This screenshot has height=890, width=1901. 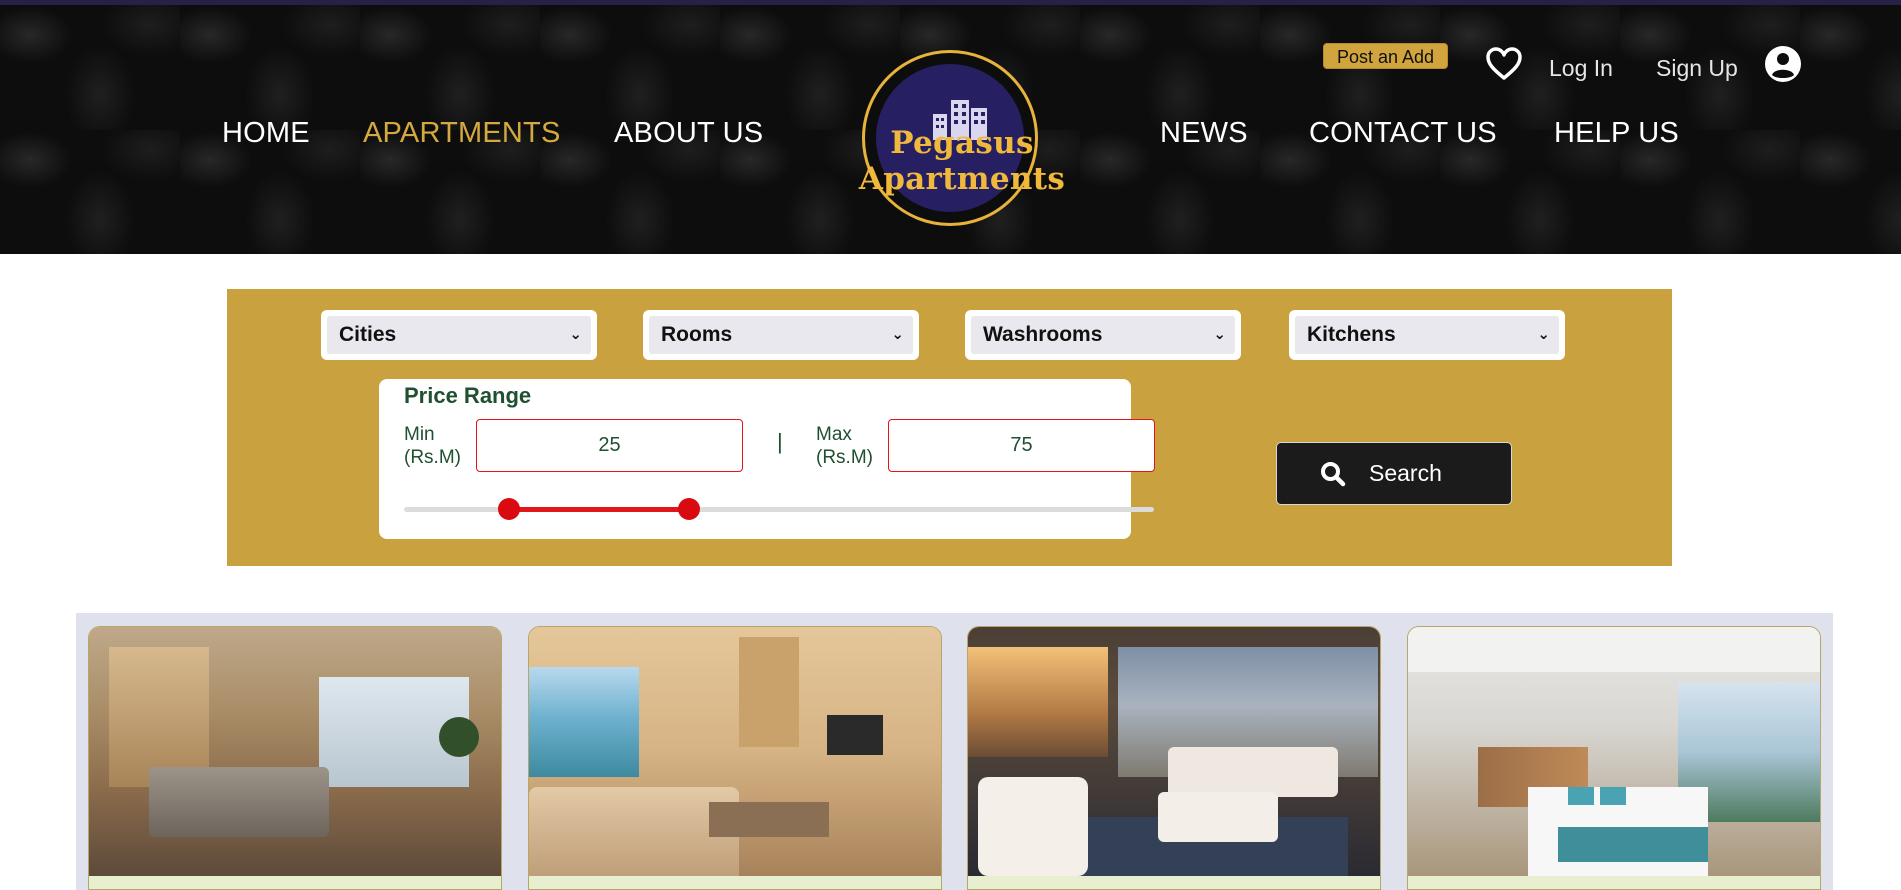 What do you see at coordinates (1616, 133) in the screenshot?
I see `nav-help-us: HELP US` at bounding box center [1616, 133].